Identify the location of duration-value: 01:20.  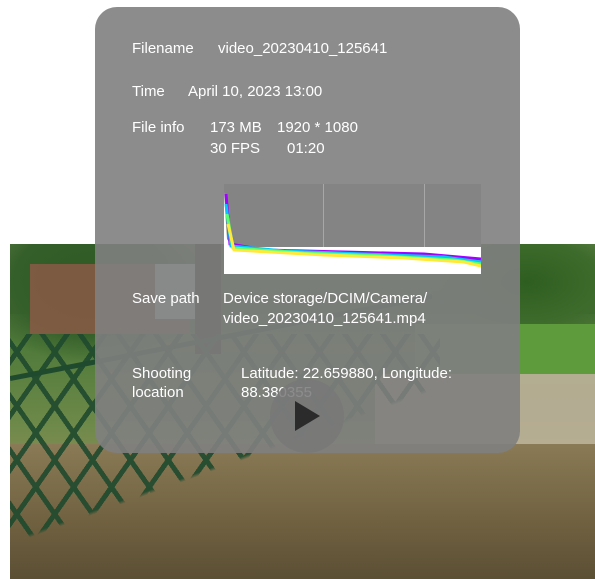
(306, 148).